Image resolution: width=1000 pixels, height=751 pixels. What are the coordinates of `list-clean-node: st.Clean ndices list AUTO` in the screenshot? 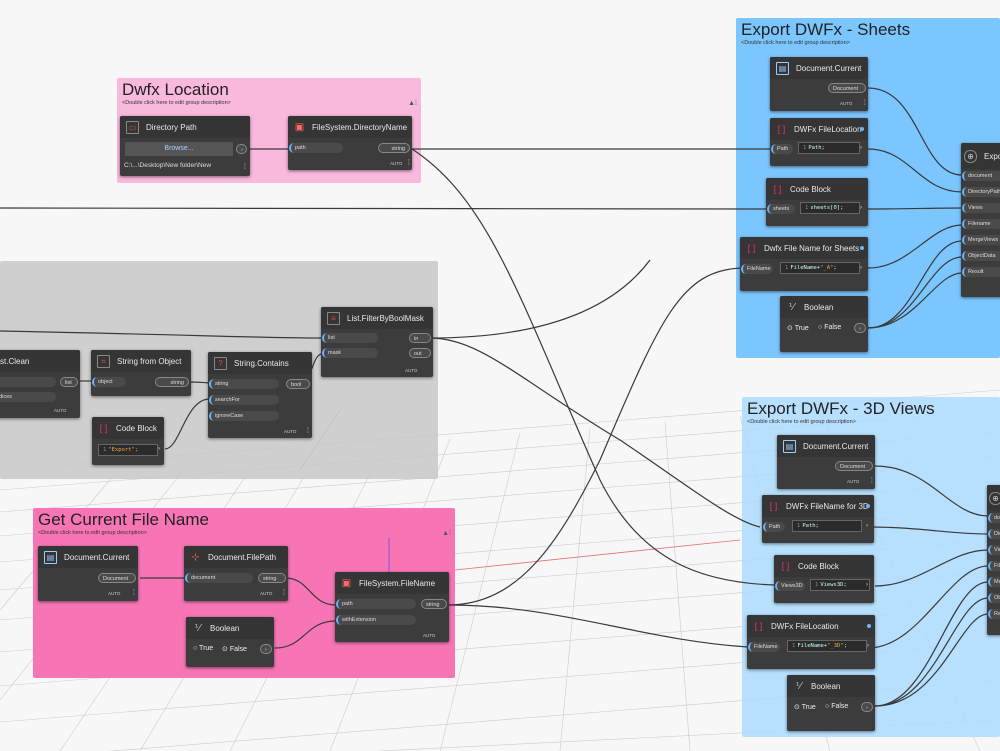 It's located at (40, 384).